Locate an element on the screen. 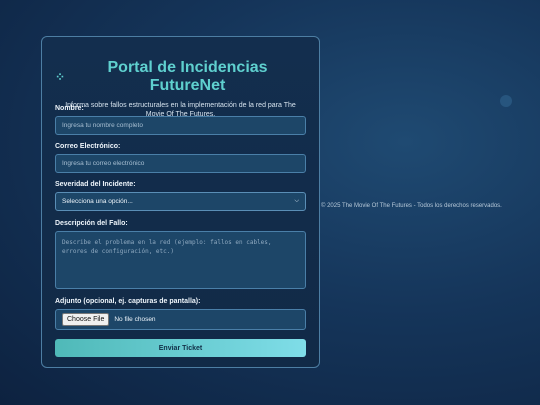  submit-group: Enviar Ticket is located at coordinates (180, 348).